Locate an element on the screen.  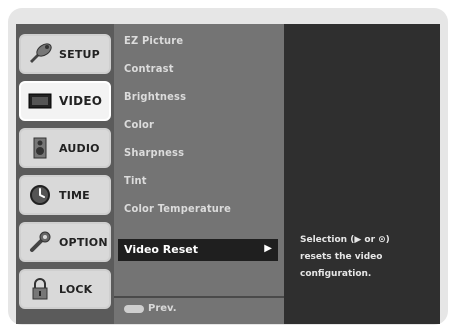
help-line-1: Selection (▶ or ⊙) is located at coordinates (345, 240).